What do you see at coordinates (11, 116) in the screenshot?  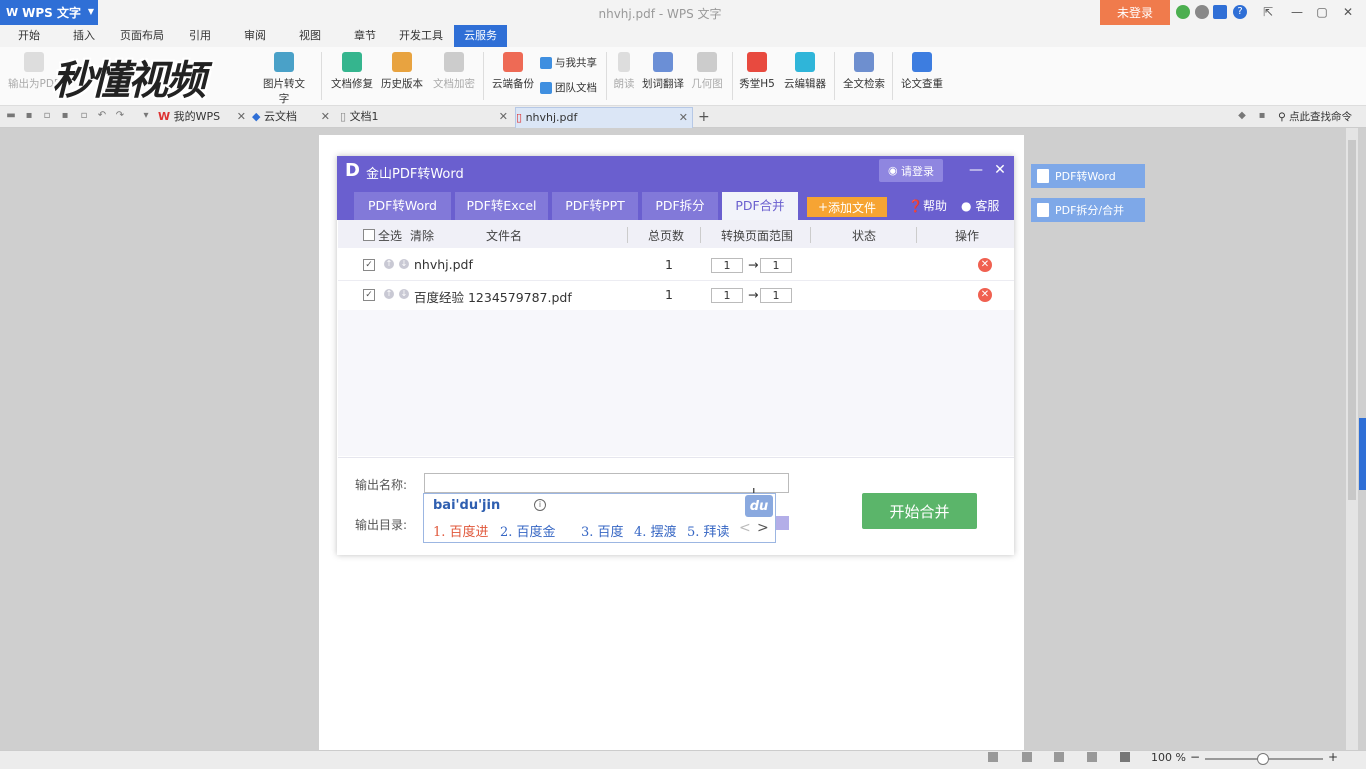 I see `open-icon: ▬` at bounding box center [11, 116].